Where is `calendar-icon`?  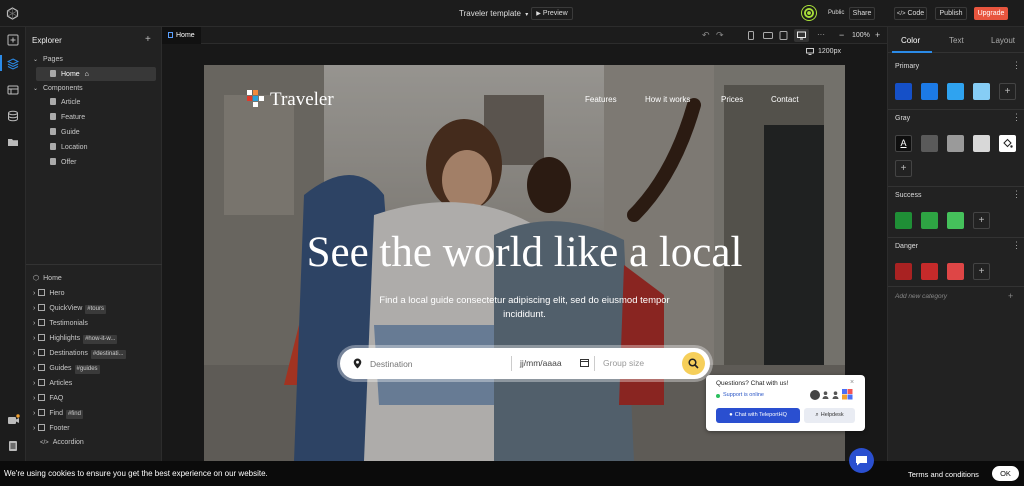
calendar-icon is located at coordinates (584, 362).